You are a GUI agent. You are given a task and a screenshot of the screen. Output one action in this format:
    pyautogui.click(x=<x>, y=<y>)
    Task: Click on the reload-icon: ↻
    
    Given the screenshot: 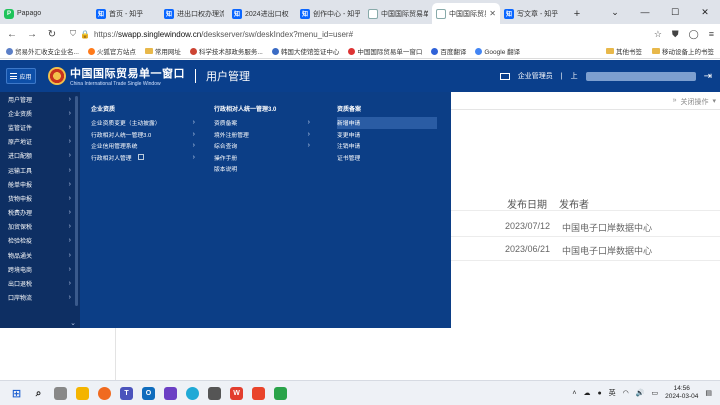 What is the action you would take?
    pyautogui.click(x=52, y=34)
    